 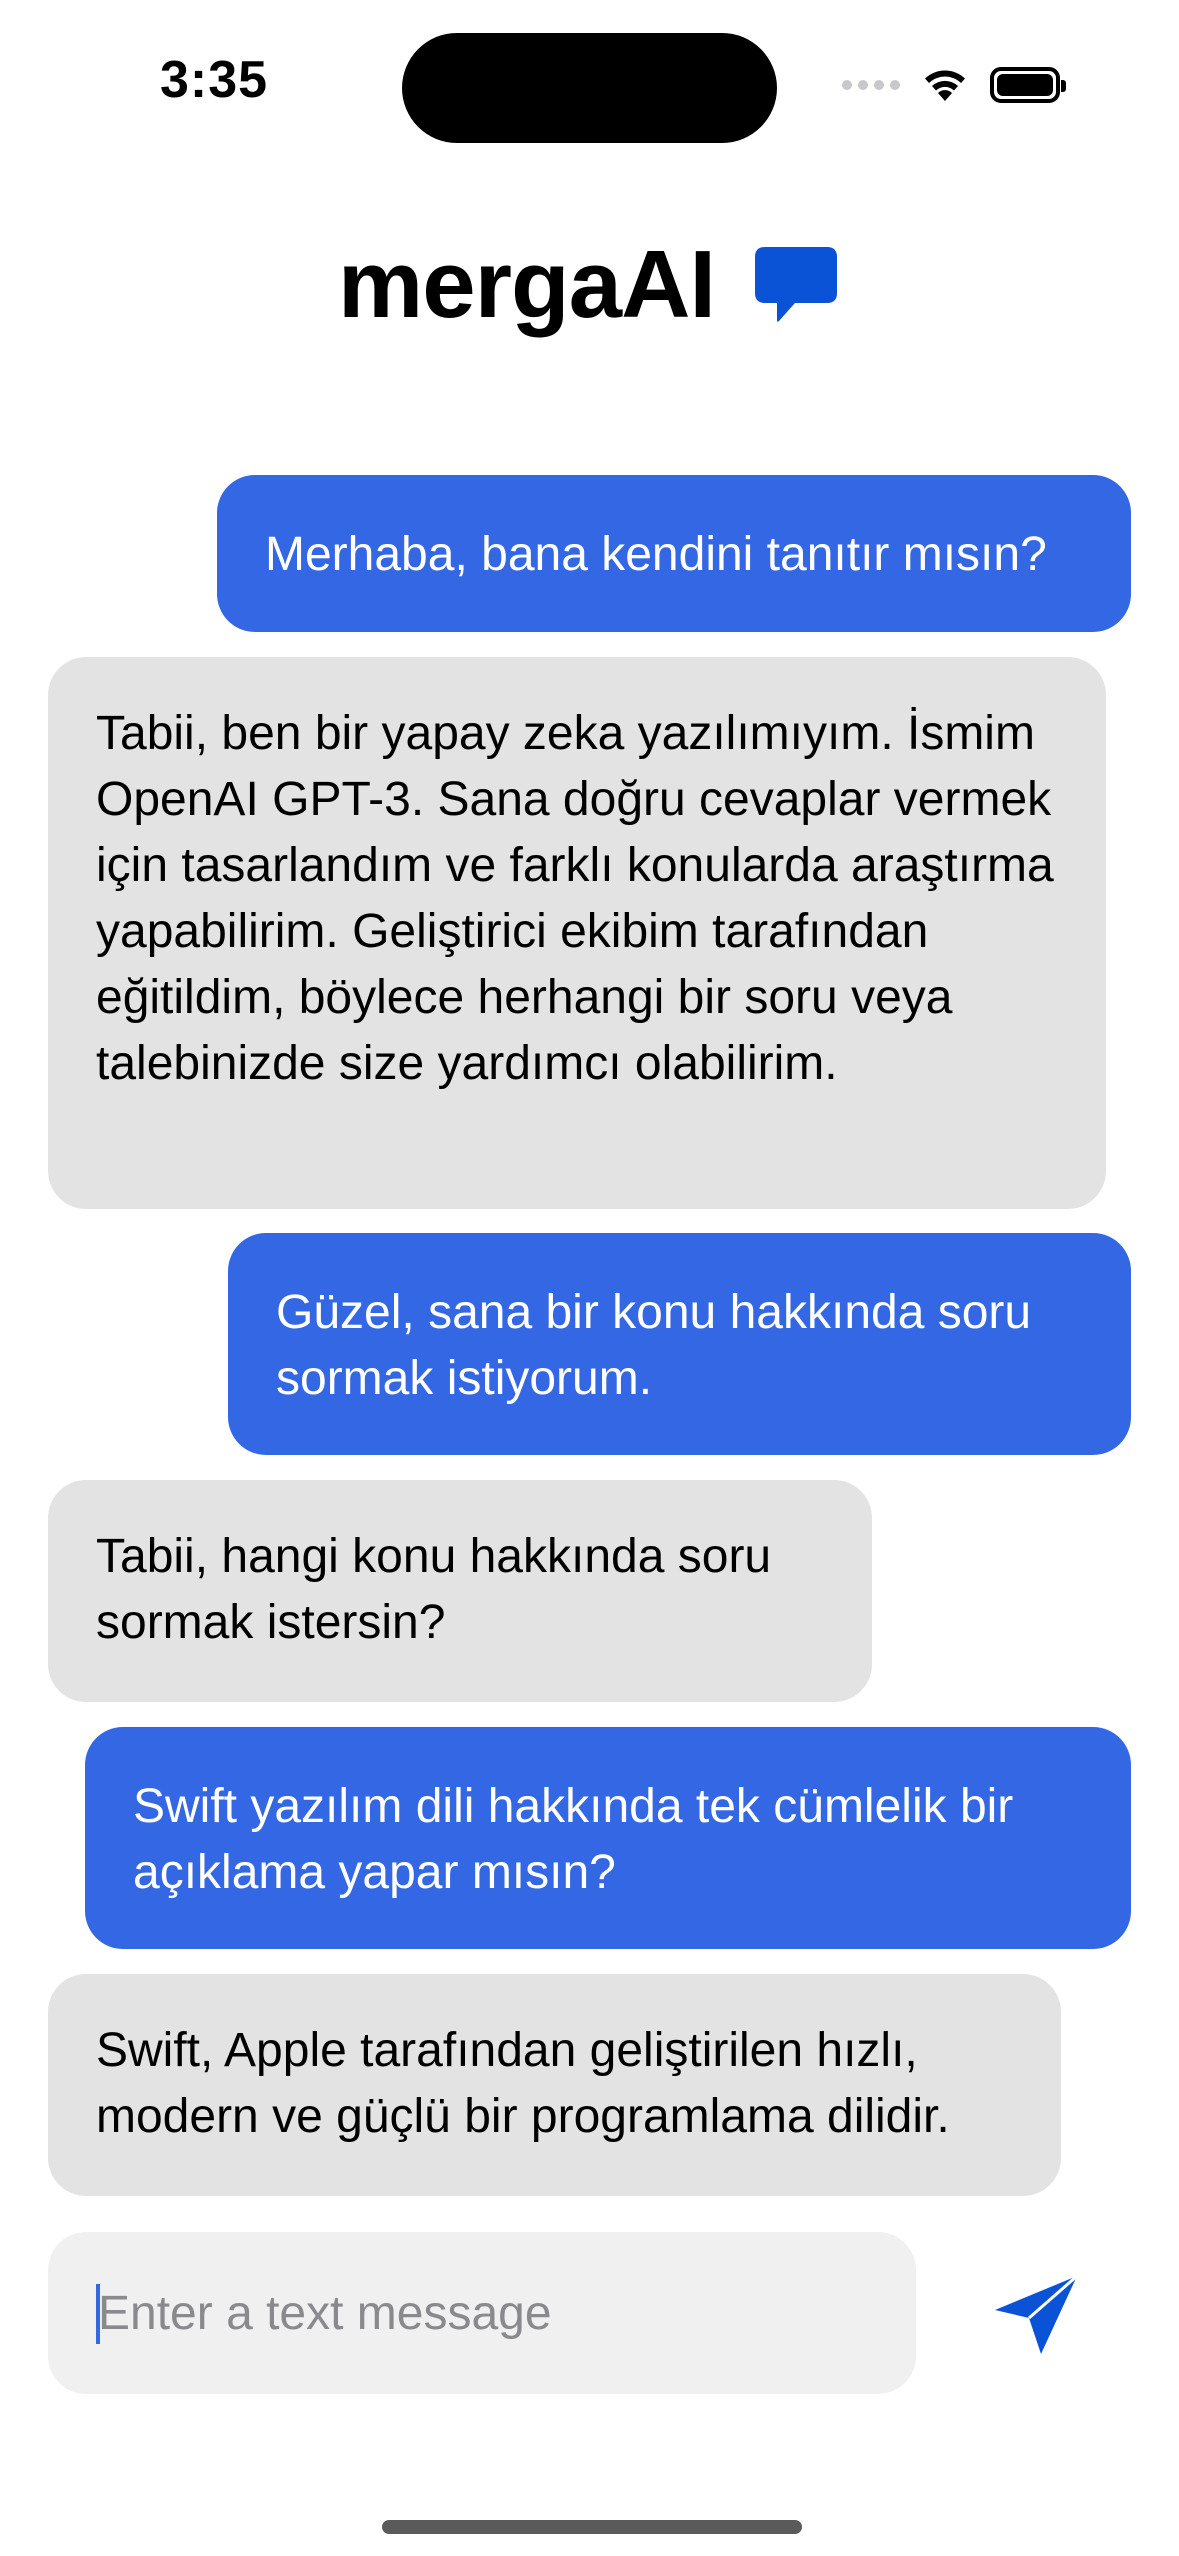 I want to click on home-indicator, so click(x=592, y=2527).